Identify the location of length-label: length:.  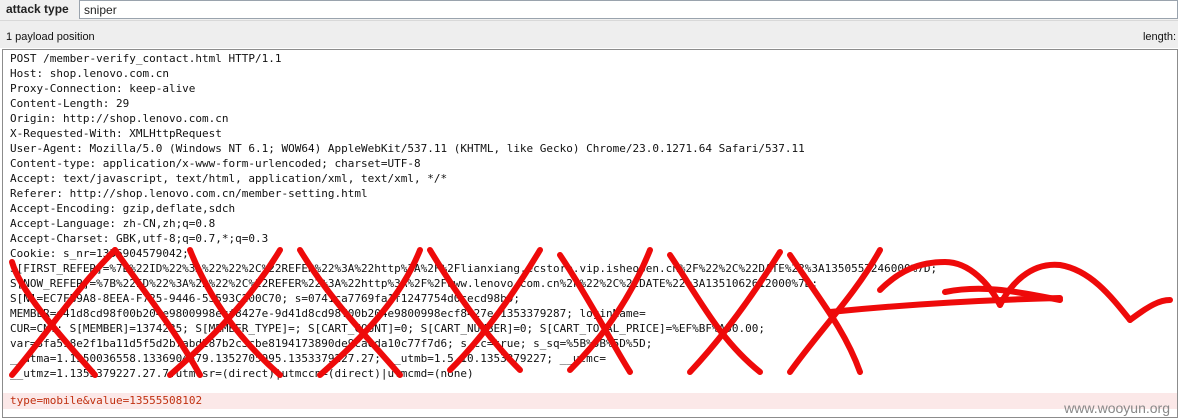
(1159, 37).